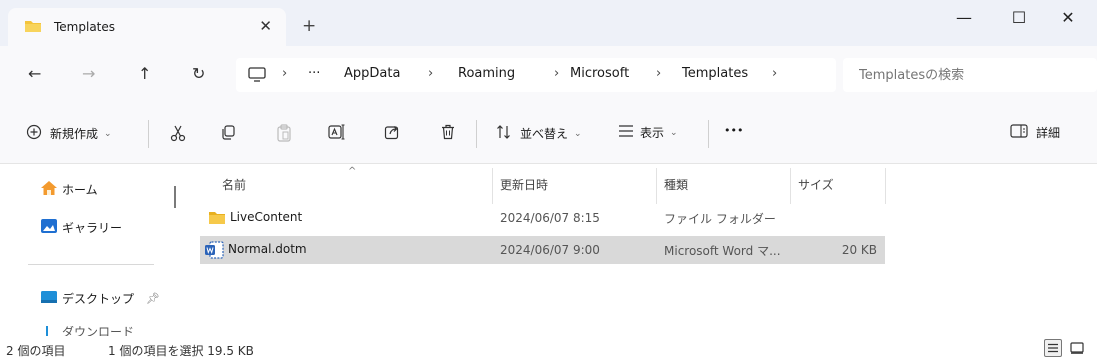 This screenshot has height=362, width=1097. Describe the element at coordinates (548, 349) in the screenshot. I see `status-bar: 2 個の項目 1 個の項目を選択 19.5 KB` at that location.